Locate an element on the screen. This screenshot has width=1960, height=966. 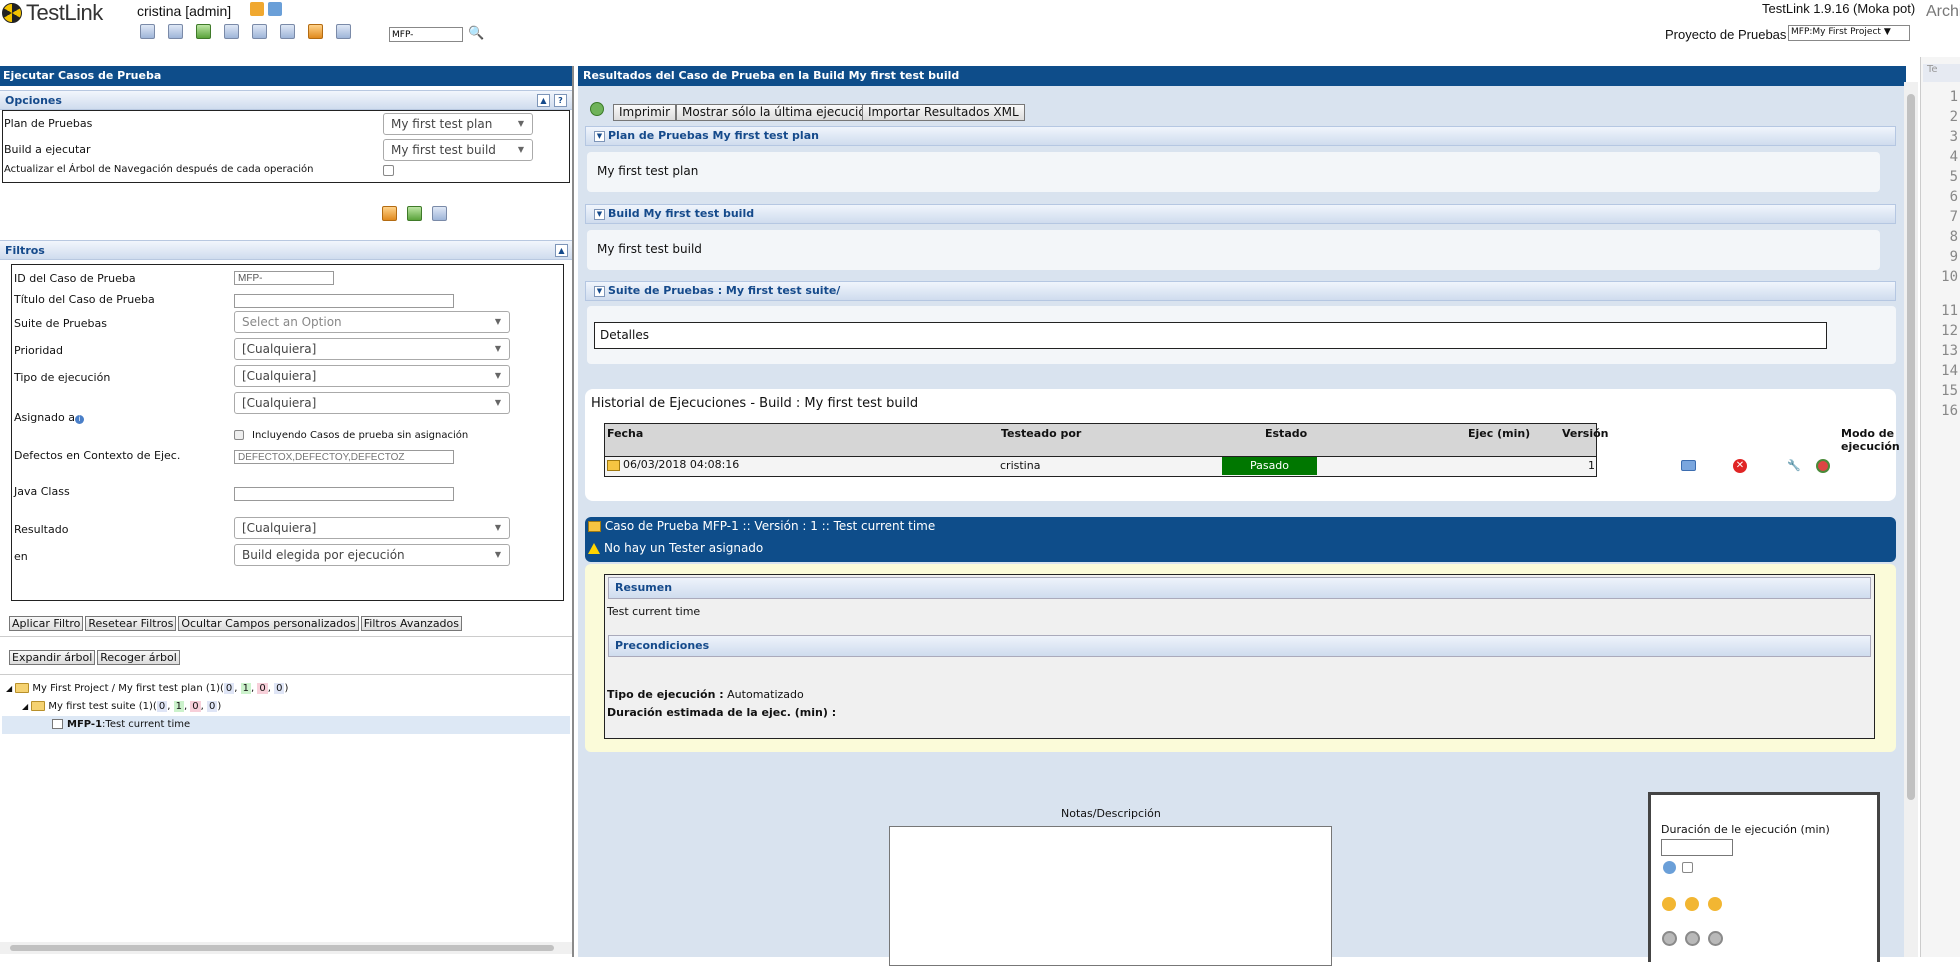
plan-section-heading: ▼ Plan de Pruebas My first test plan is located at coordinates (1240, 136).